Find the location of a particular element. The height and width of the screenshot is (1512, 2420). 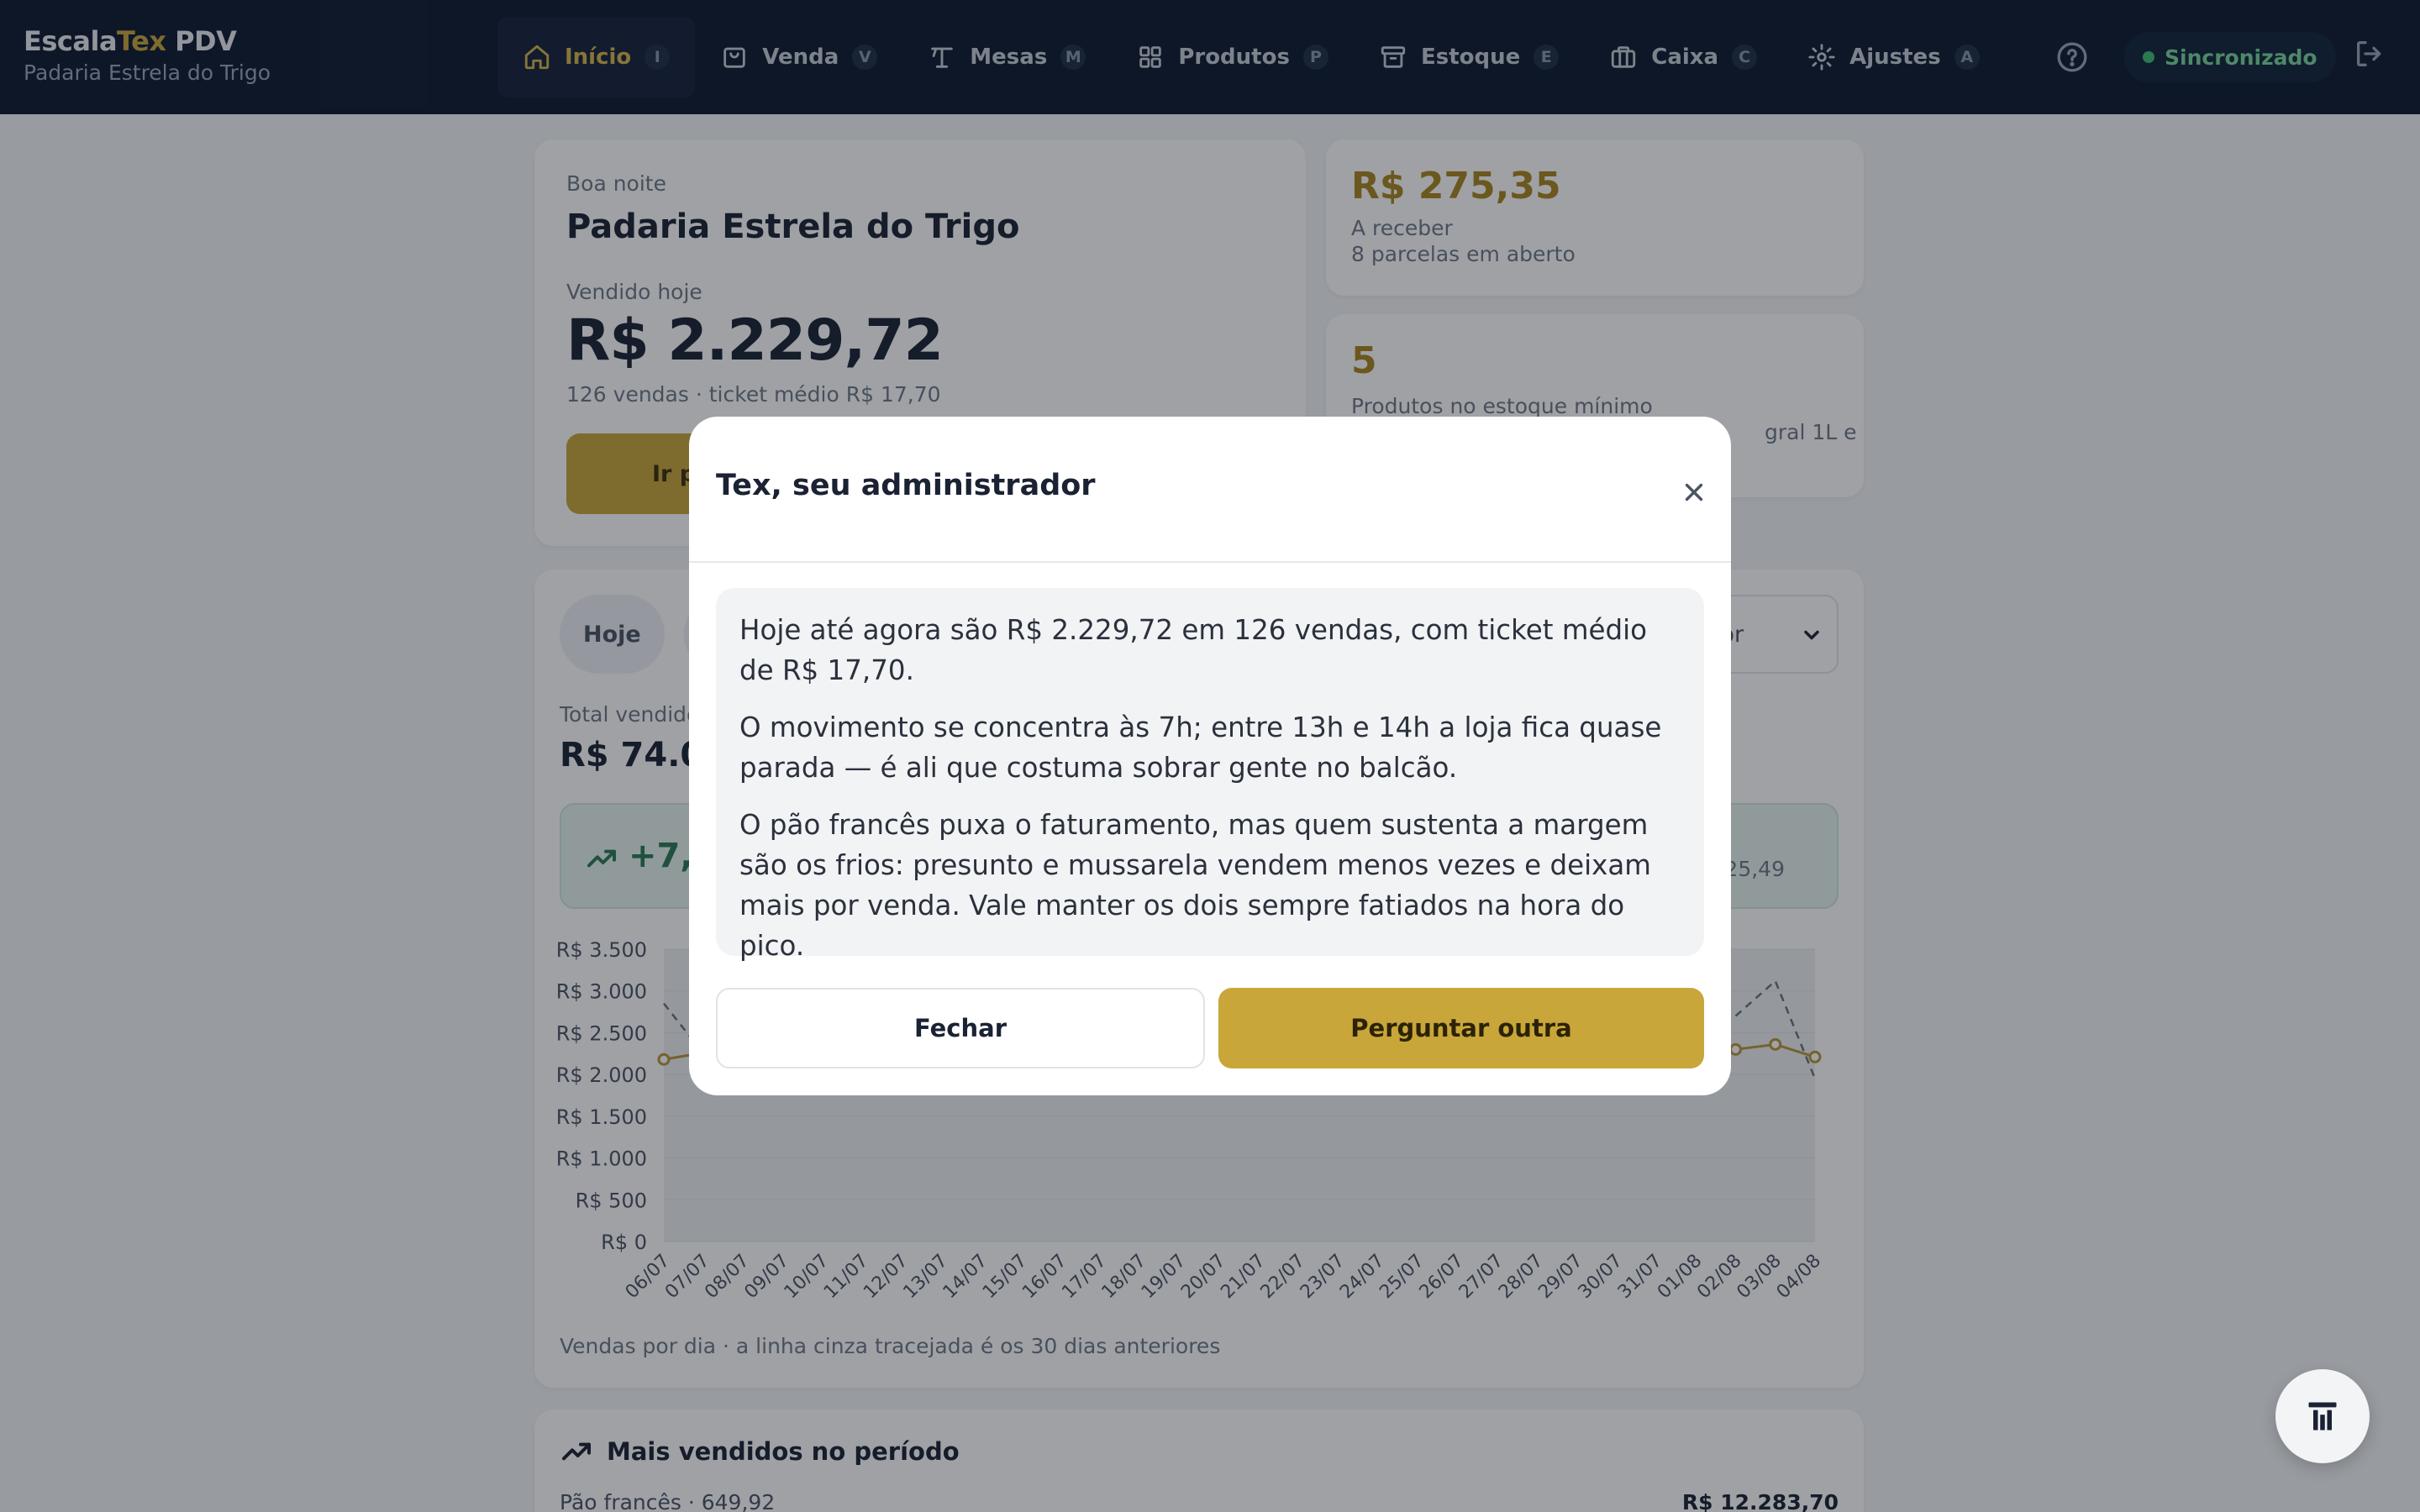

assistant-fab-button is located at coordinates (2323, 1416).